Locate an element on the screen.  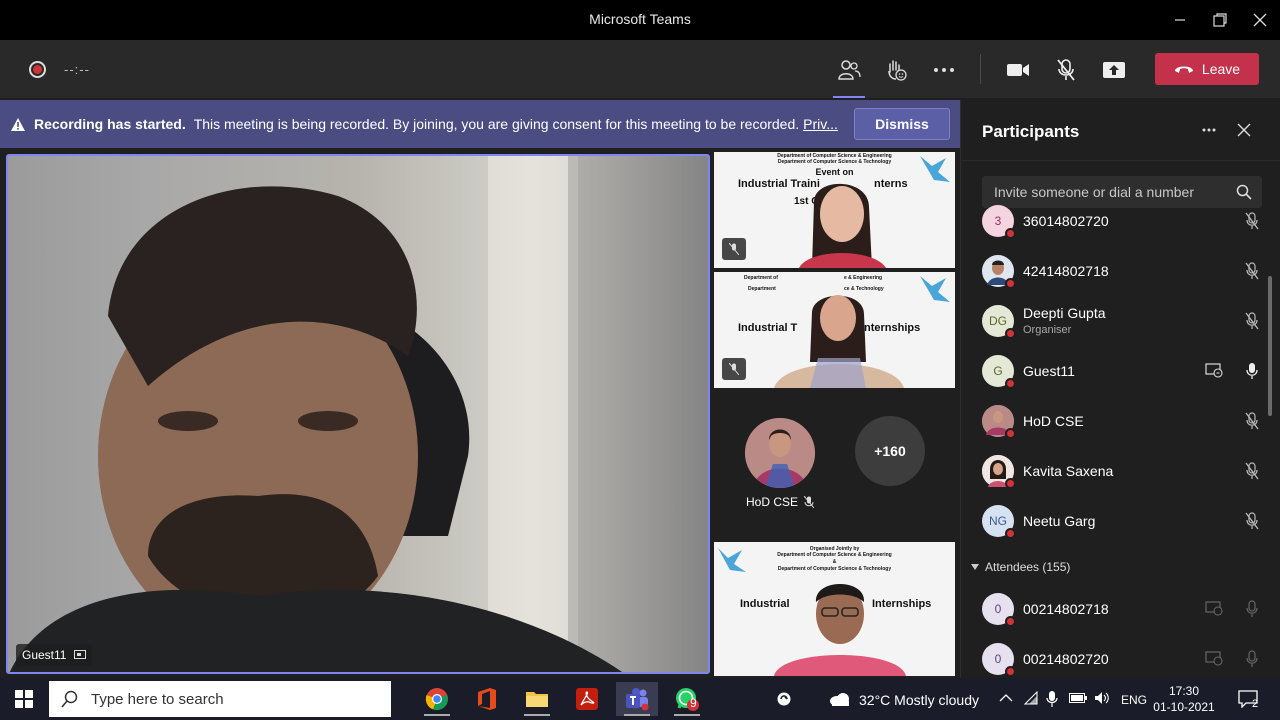
tray-sync is located at coordinates (784, 699).